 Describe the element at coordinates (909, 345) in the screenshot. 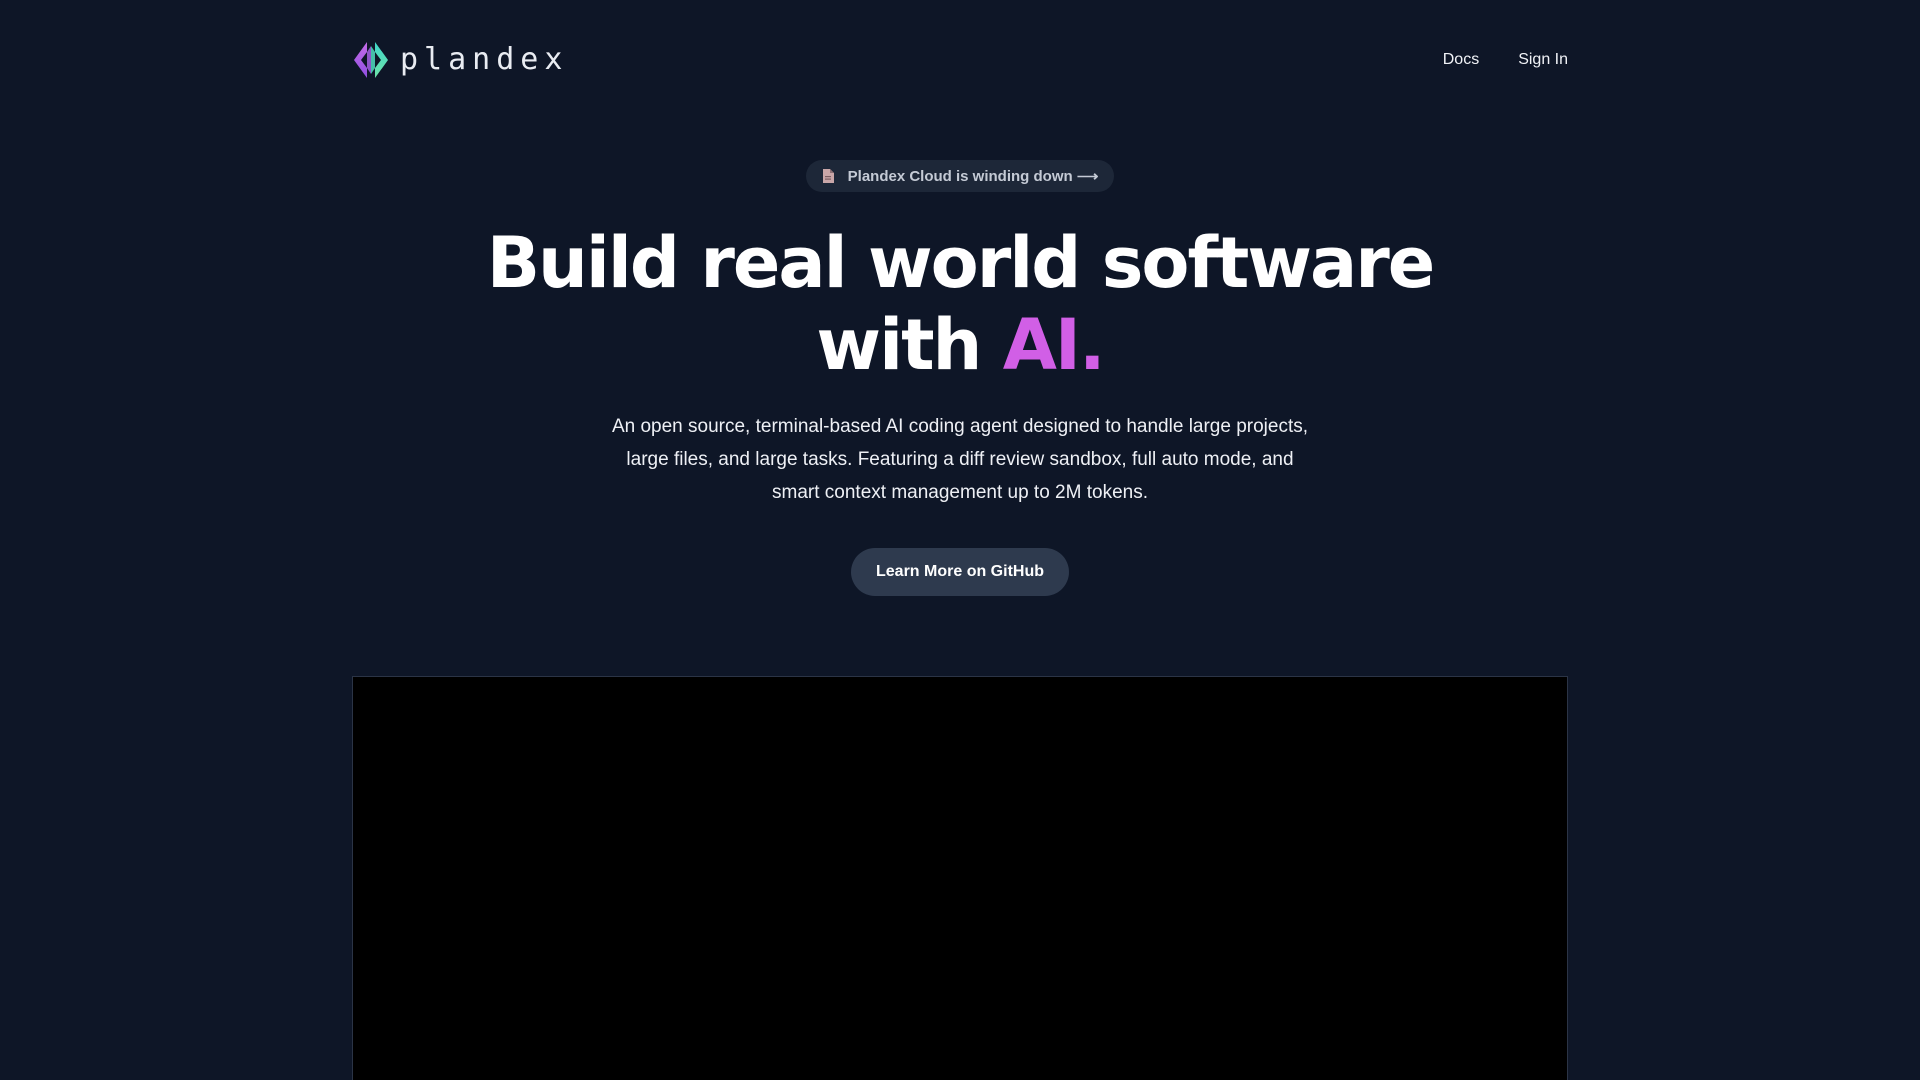

I see `hero-title-line2: with` at that location.